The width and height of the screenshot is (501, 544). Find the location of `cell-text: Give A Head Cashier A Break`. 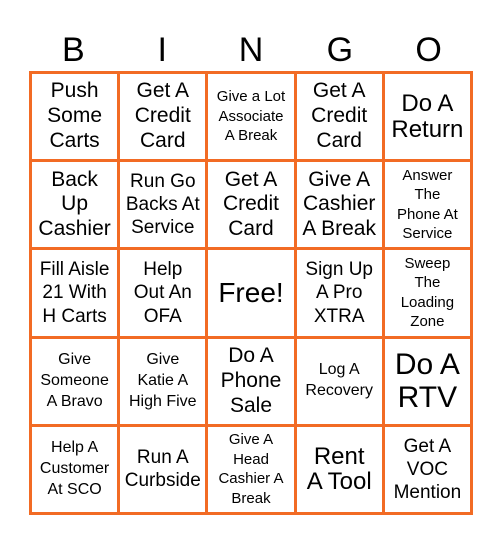

cell-text: Give A Head Cashier A Break is located at coordinates (250, 469).